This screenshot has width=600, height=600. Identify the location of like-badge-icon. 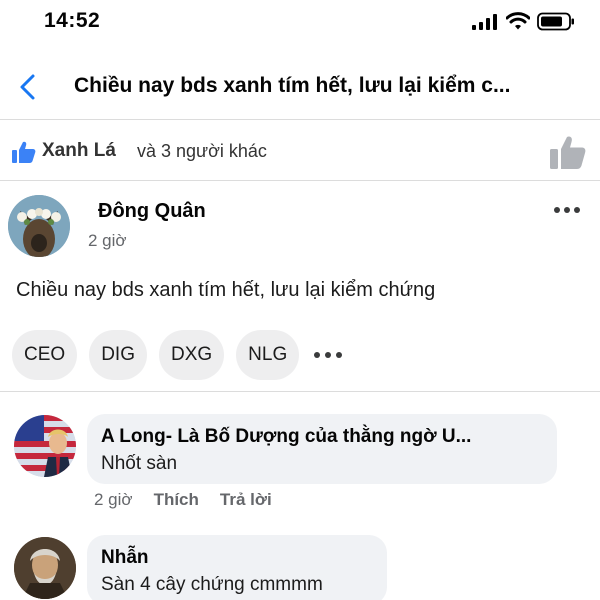
(24, 152).